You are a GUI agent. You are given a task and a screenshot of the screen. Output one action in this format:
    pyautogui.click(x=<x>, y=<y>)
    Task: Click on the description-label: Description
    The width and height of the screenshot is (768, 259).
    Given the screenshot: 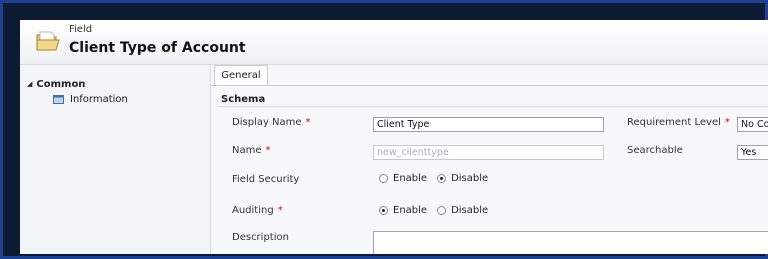 What is the action you would take?
    pyautogui.click(x=260, y=237)
    